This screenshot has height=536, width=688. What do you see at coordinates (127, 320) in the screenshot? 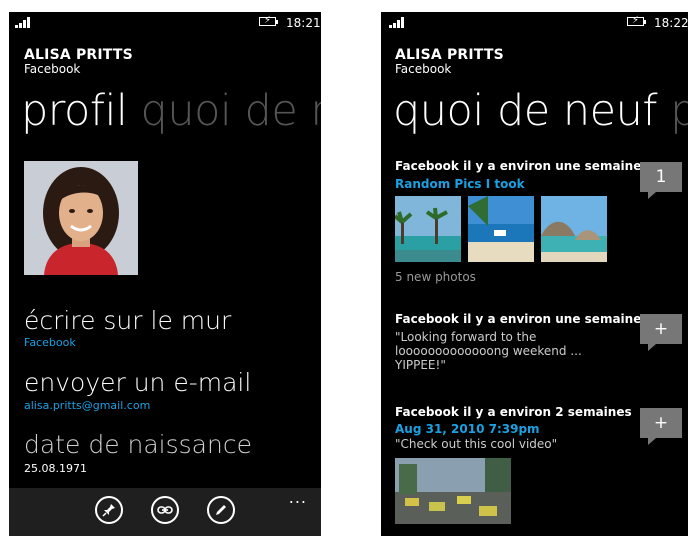
I see `write-on-wall-action: écrire sur le mur` at bounding box center [127, 320].